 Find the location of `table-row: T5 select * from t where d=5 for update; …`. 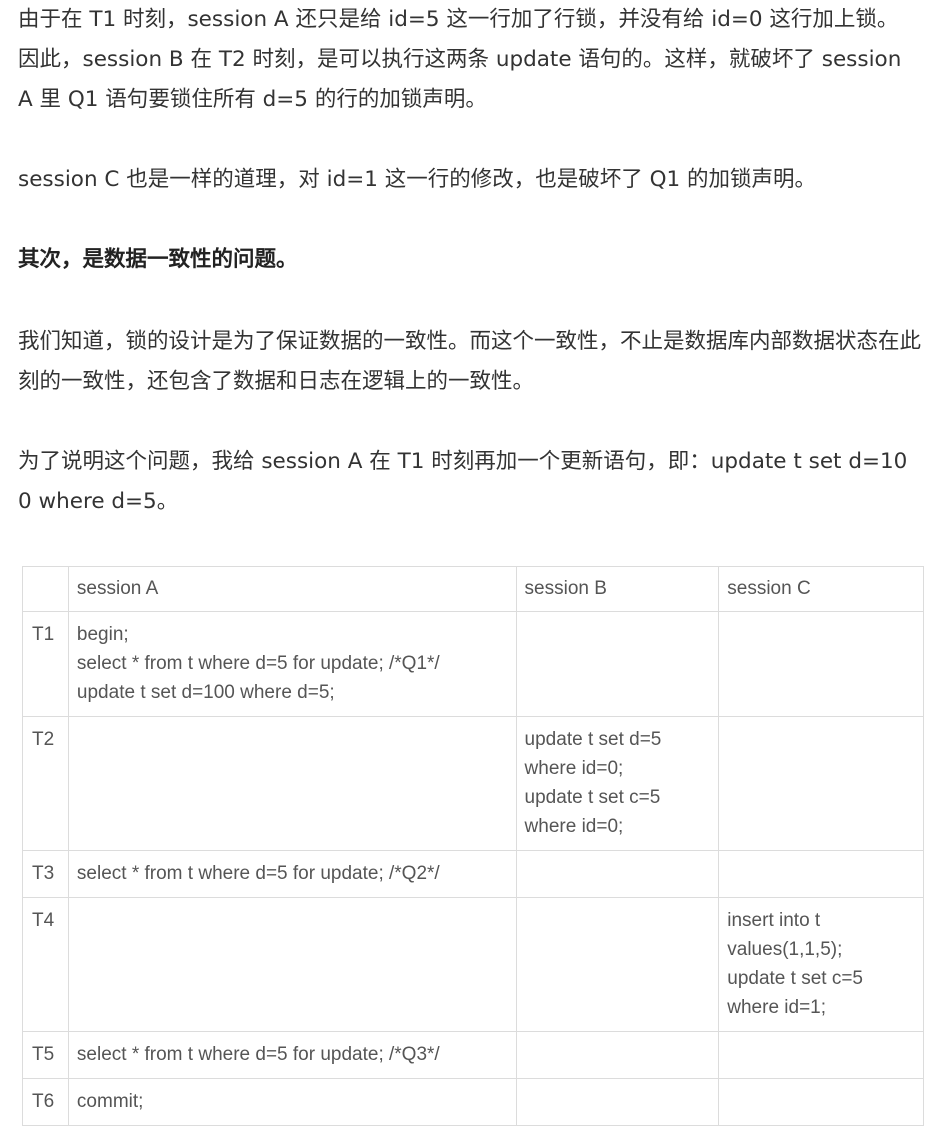

table-row: T5 select * from t where d=5 for update; … is located at coordinates (473, 1055).